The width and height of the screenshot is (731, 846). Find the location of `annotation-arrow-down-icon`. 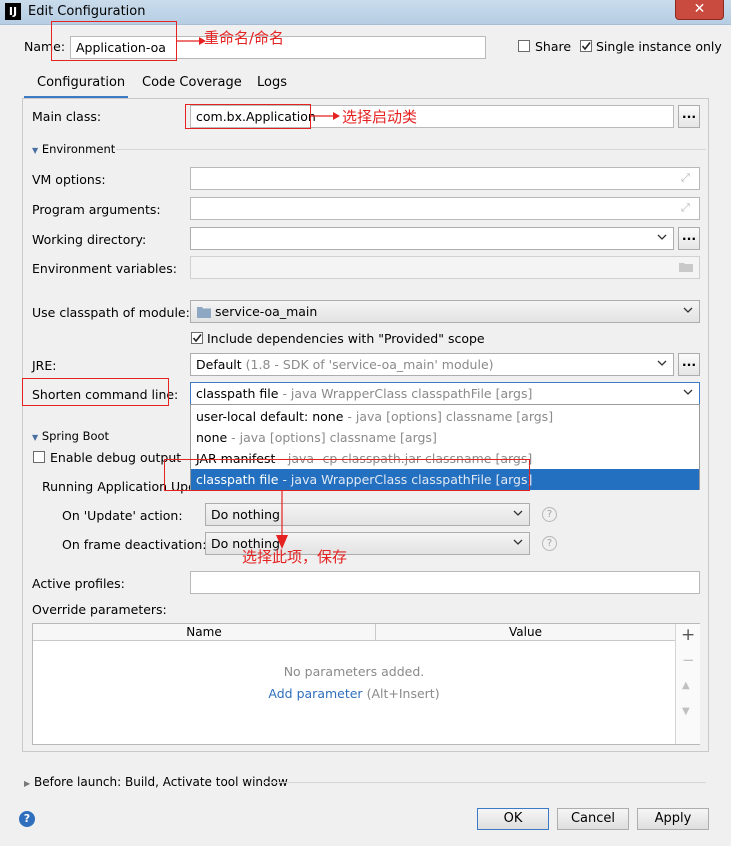

annotation-arrow-down-icon is located at coordinates (282, 520).